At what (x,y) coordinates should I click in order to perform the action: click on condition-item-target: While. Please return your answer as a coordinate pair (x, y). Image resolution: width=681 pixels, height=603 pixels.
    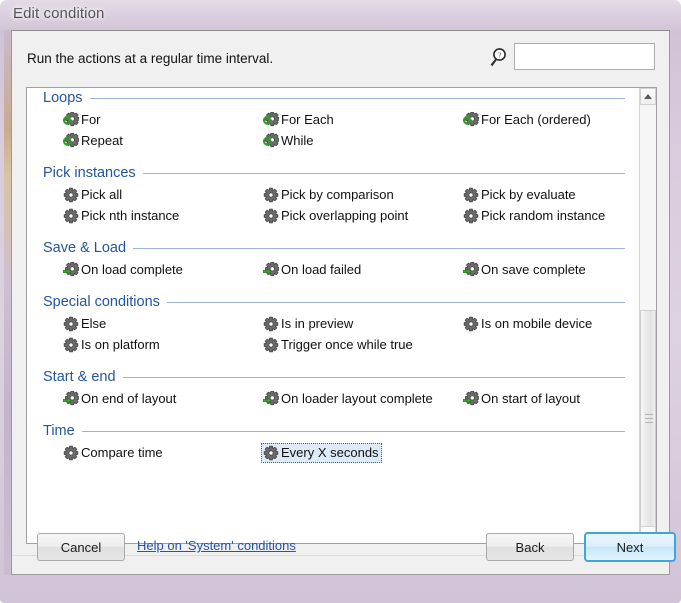
    Looking at the image, I should click on (289, 141).